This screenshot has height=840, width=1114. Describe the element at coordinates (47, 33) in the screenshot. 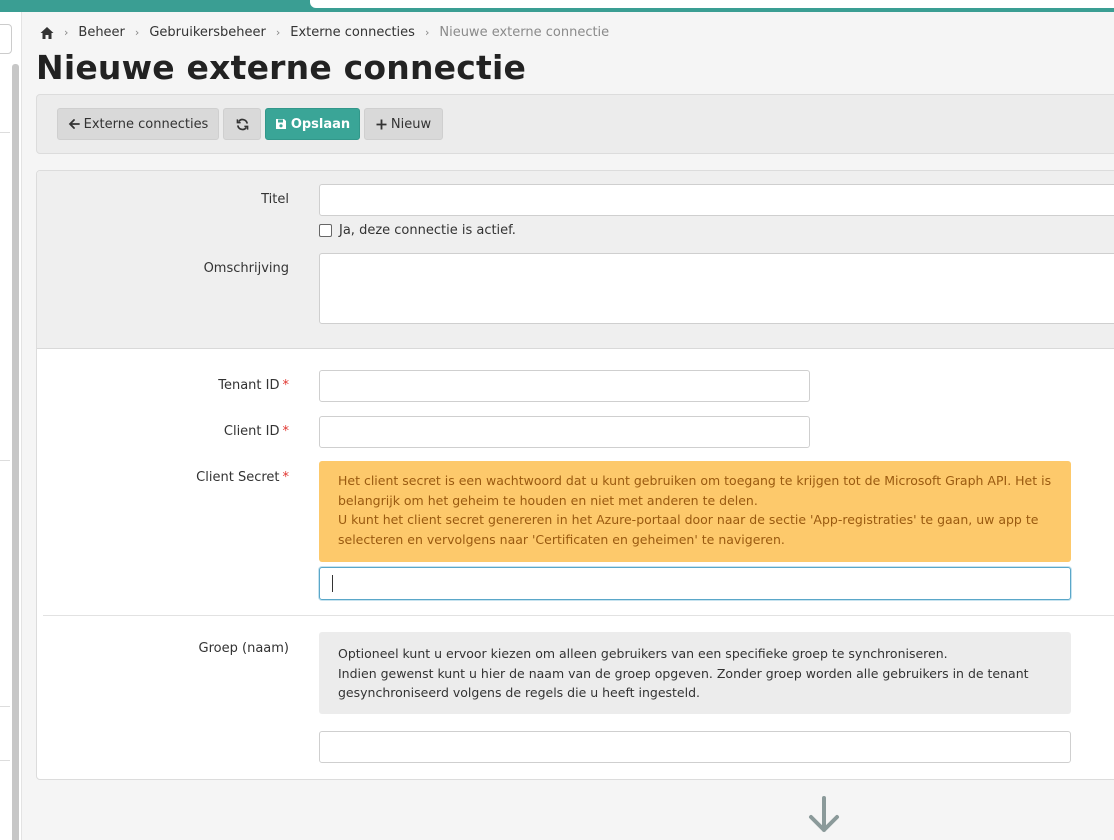

I see `home-icon` at that location.